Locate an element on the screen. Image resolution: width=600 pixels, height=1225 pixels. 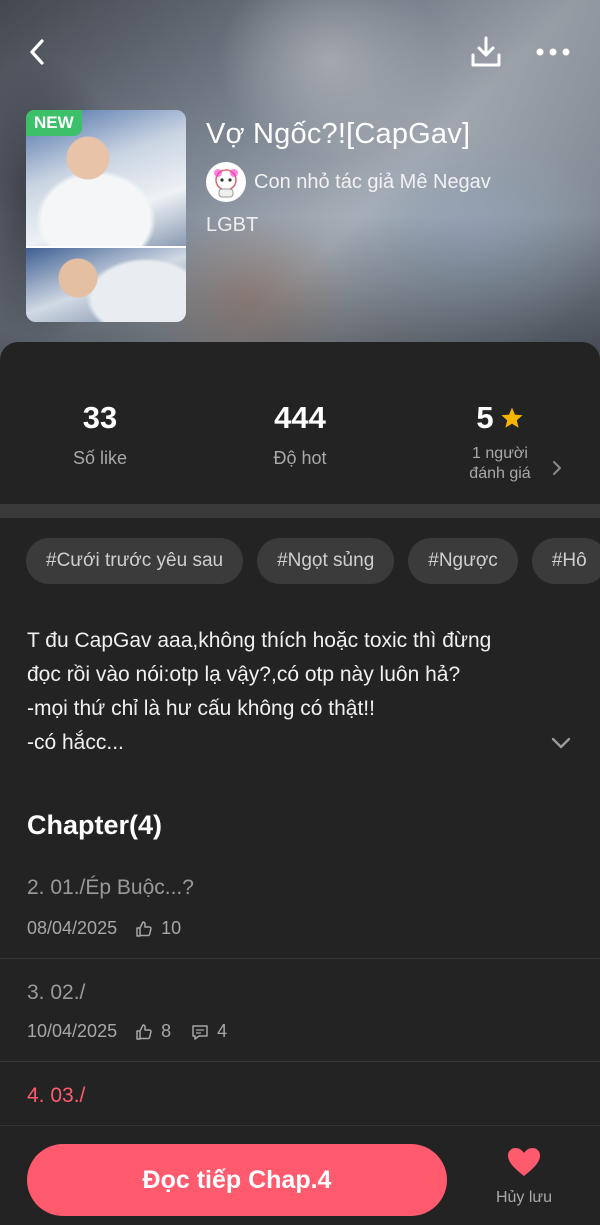
author-name: Con nhỏ tác giả Mê Negav is located at coordinates (372, 181).